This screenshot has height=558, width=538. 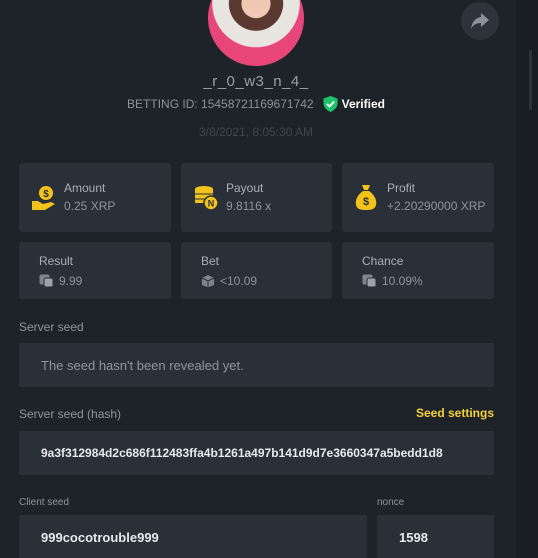 What do you see at coordinates (527, 279) in the screenshot?
I see `scrollbar-track` at bounding box center [527, 279].